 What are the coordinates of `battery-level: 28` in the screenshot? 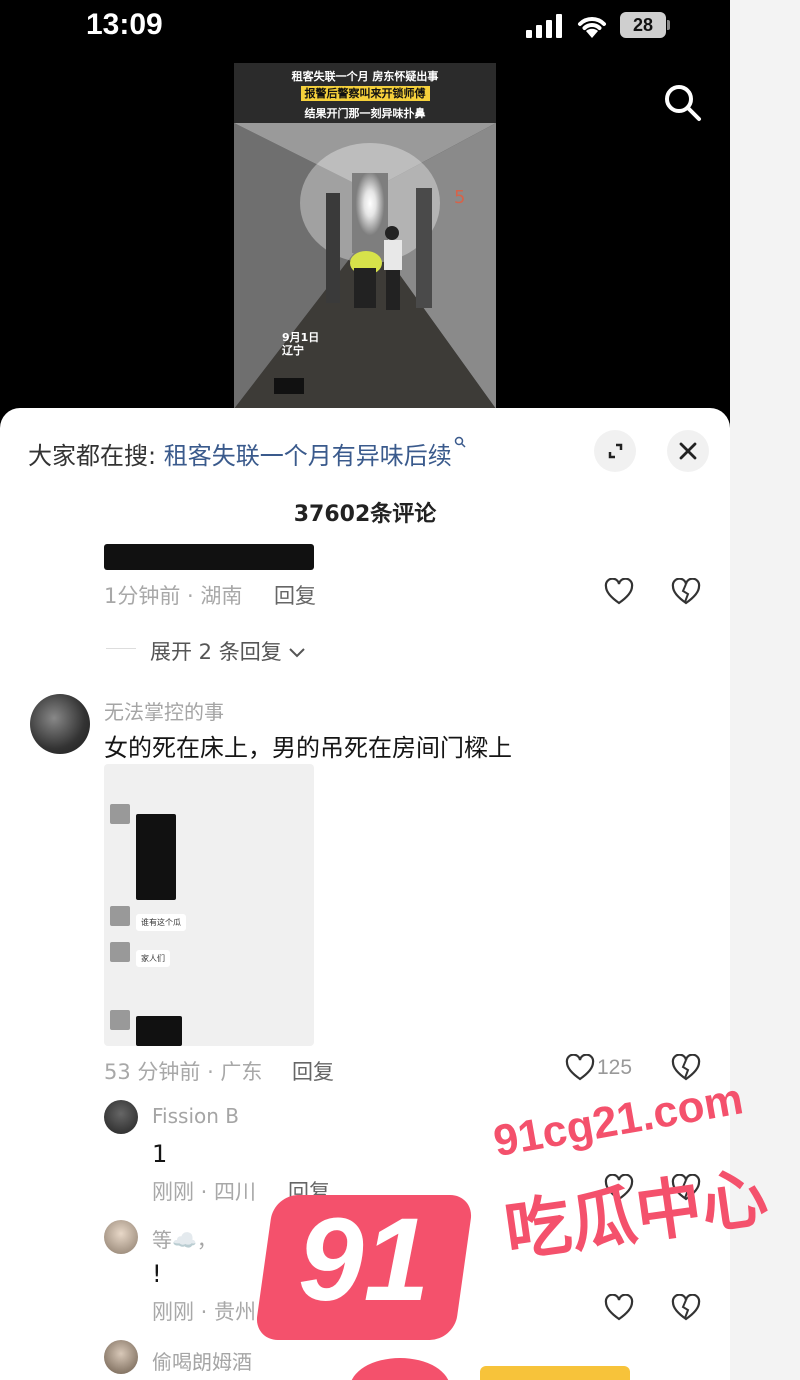 It's located at (643, 25).